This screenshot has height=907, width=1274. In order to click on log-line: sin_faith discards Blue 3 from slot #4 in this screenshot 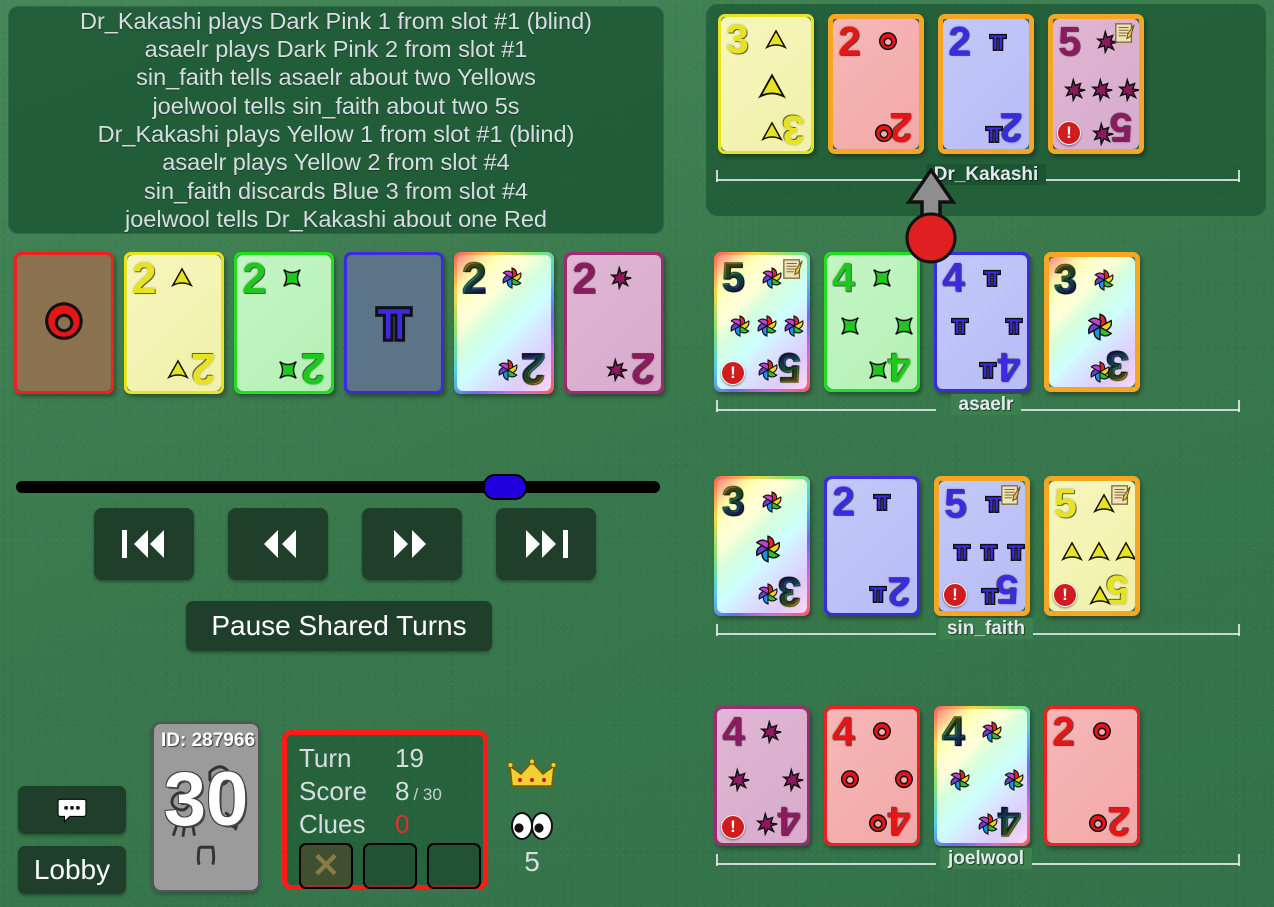, I will do `click(336, 190)`.